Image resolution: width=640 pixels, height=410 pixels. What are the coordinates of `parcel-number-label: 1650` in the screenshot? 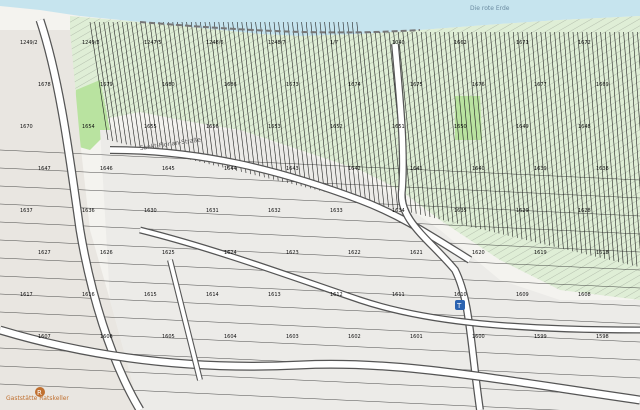 It's located at (460, 127).